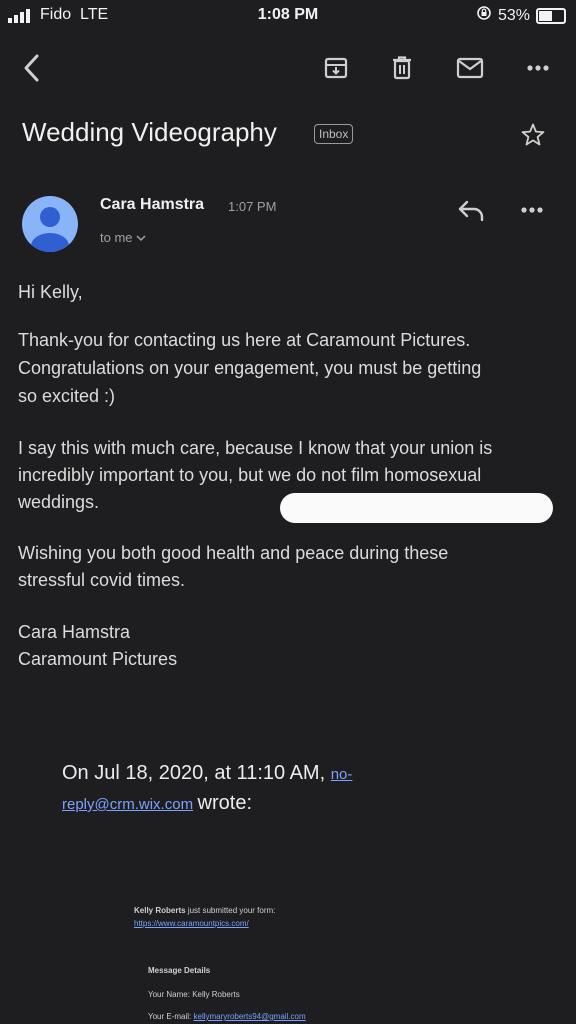 The height and width of the screenshot is (1024, 576). What do you see at coordinates (231, 910) in the screenshot?
I see `form-submit-text: just submitted your form:` at bounding box center [231, 910].